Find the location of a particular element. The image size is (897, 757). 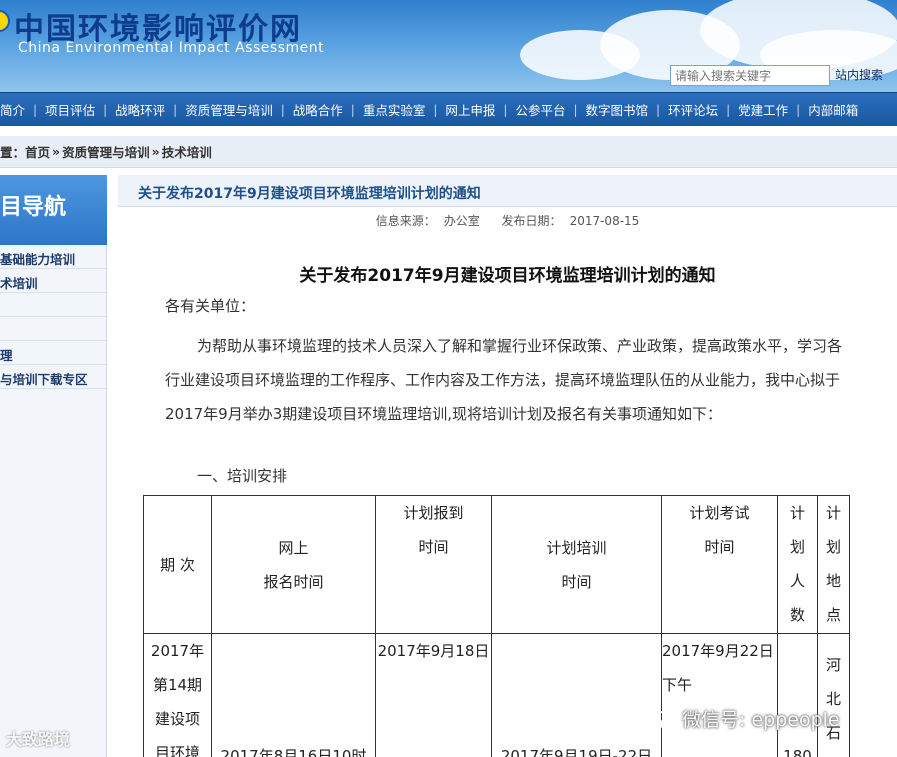

header-period-text: 期 次 is located at coordinates (177, 564).